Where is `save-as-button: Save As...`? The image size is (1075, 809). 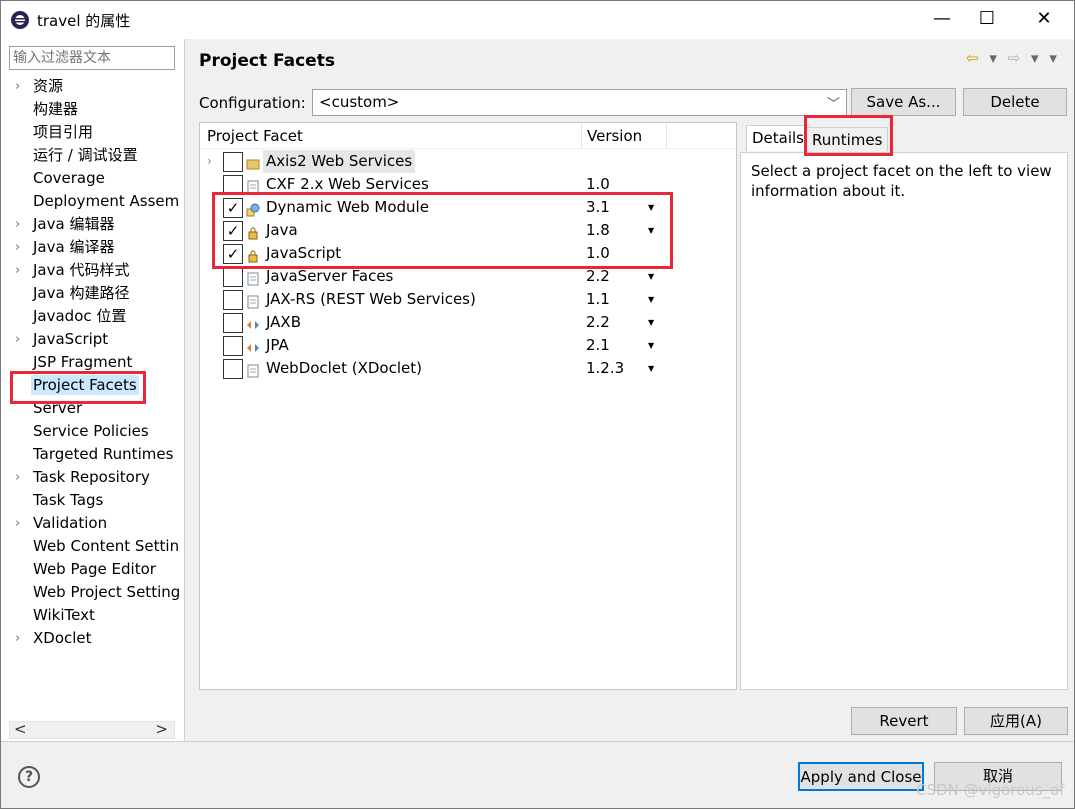 save-as-button: Save As... is located at coordinates (903, 102).